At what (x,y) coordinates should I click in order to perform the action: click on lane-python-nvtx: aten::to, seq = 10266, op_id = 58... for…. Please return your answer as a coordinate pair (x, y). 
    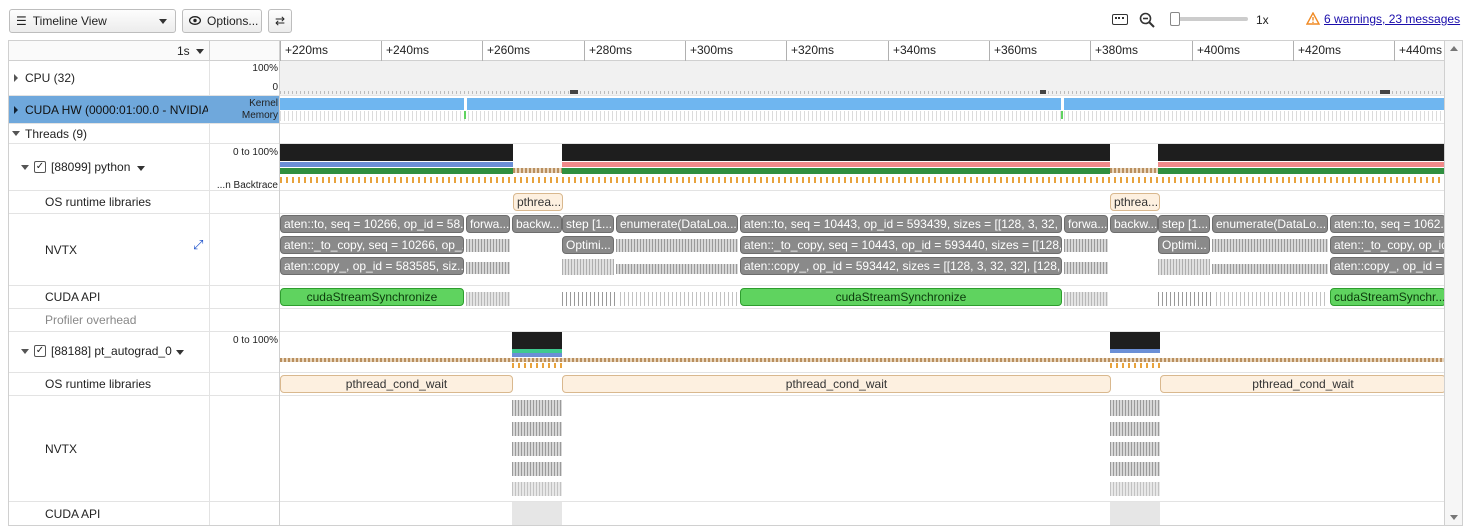
    Looking at the image, I should click on (862, 250).